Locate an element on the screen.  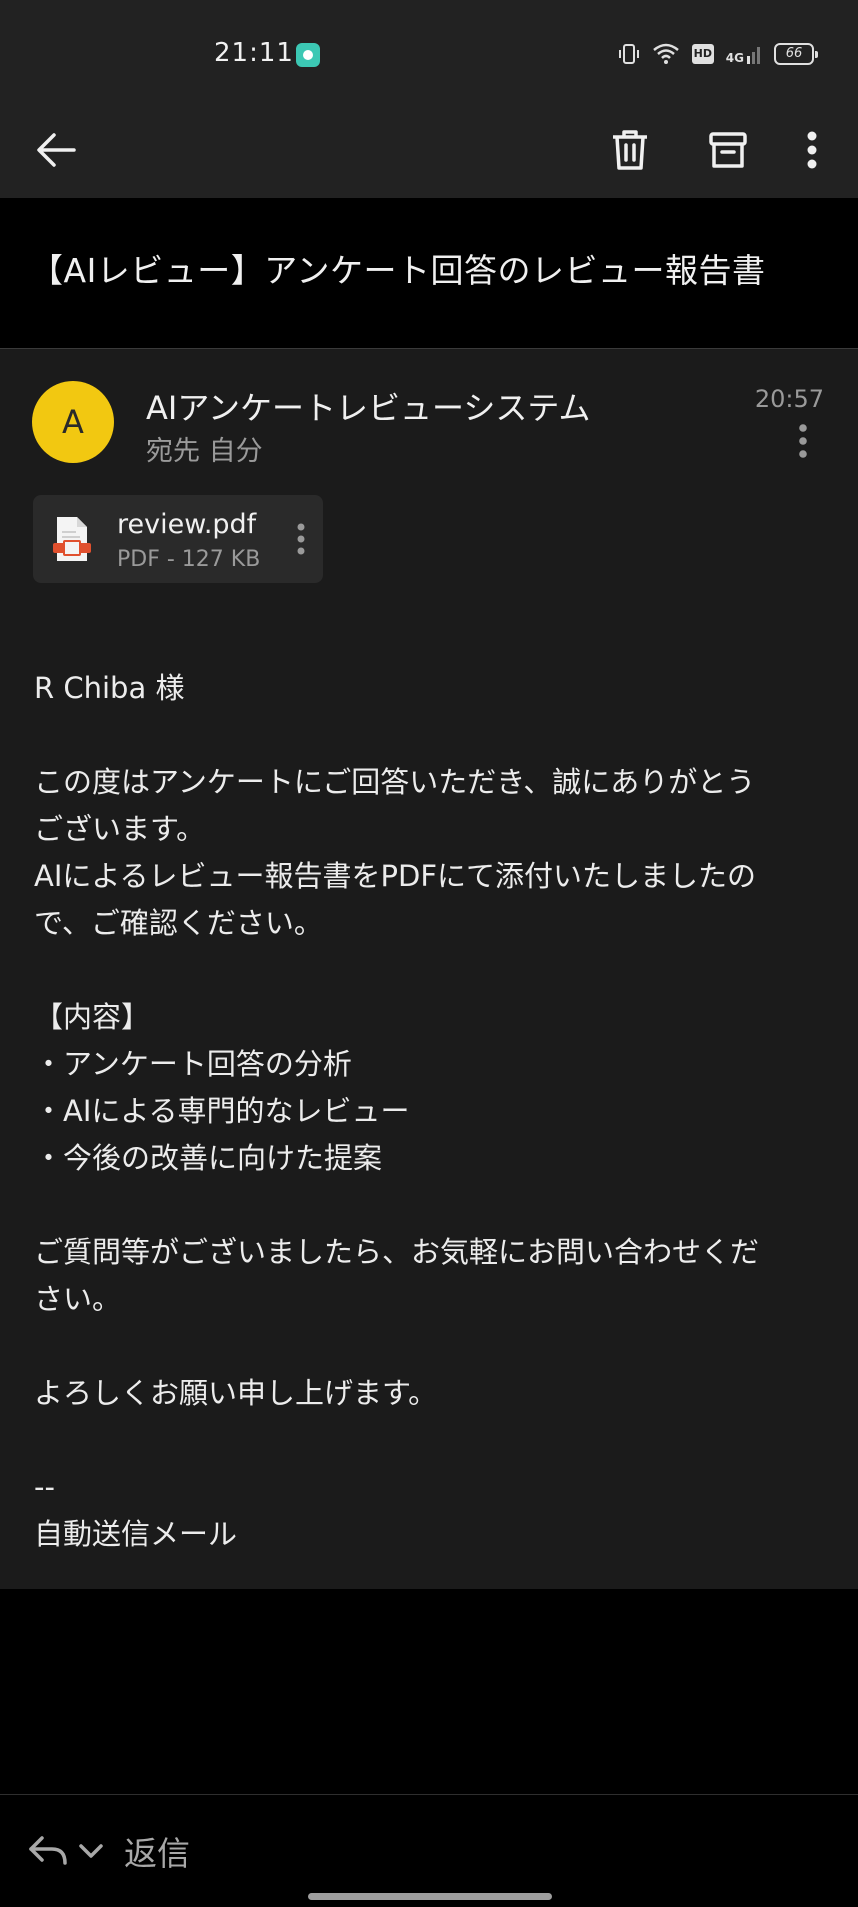
archive-button is located at coordinates (728, 150).